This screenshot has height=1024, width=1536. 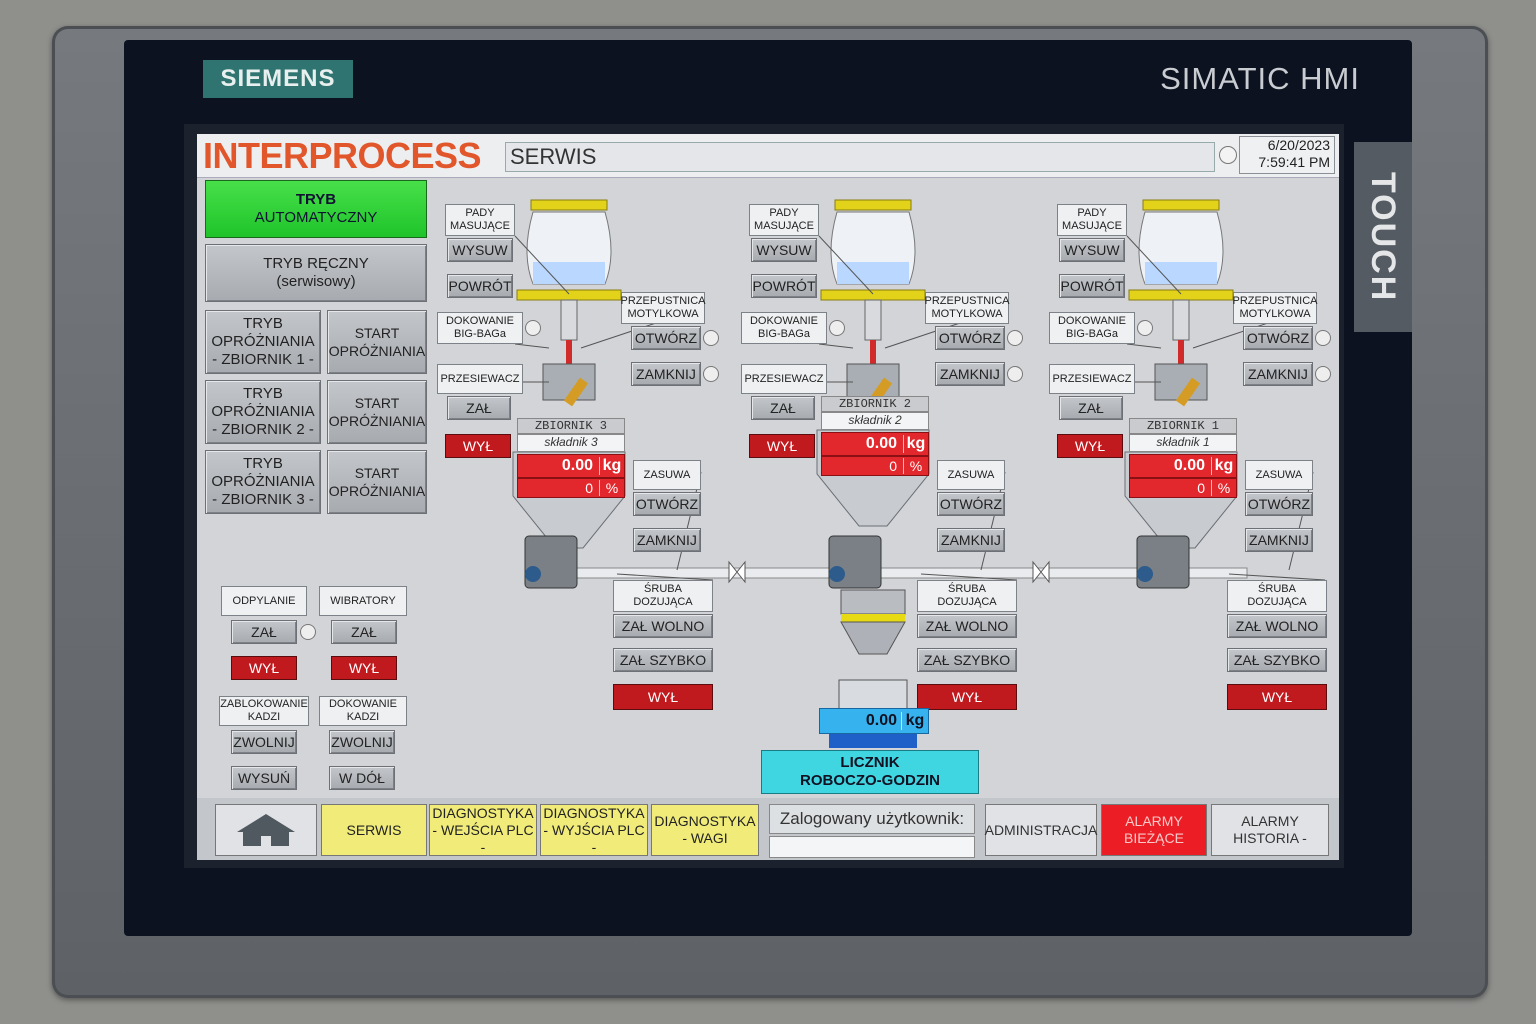 What do you see at coordinates (784, 328) in the screenshot?
I see `tank2-docking-label: DOKOWANIE BIG-BAGa` at bounding box center [784, 328].